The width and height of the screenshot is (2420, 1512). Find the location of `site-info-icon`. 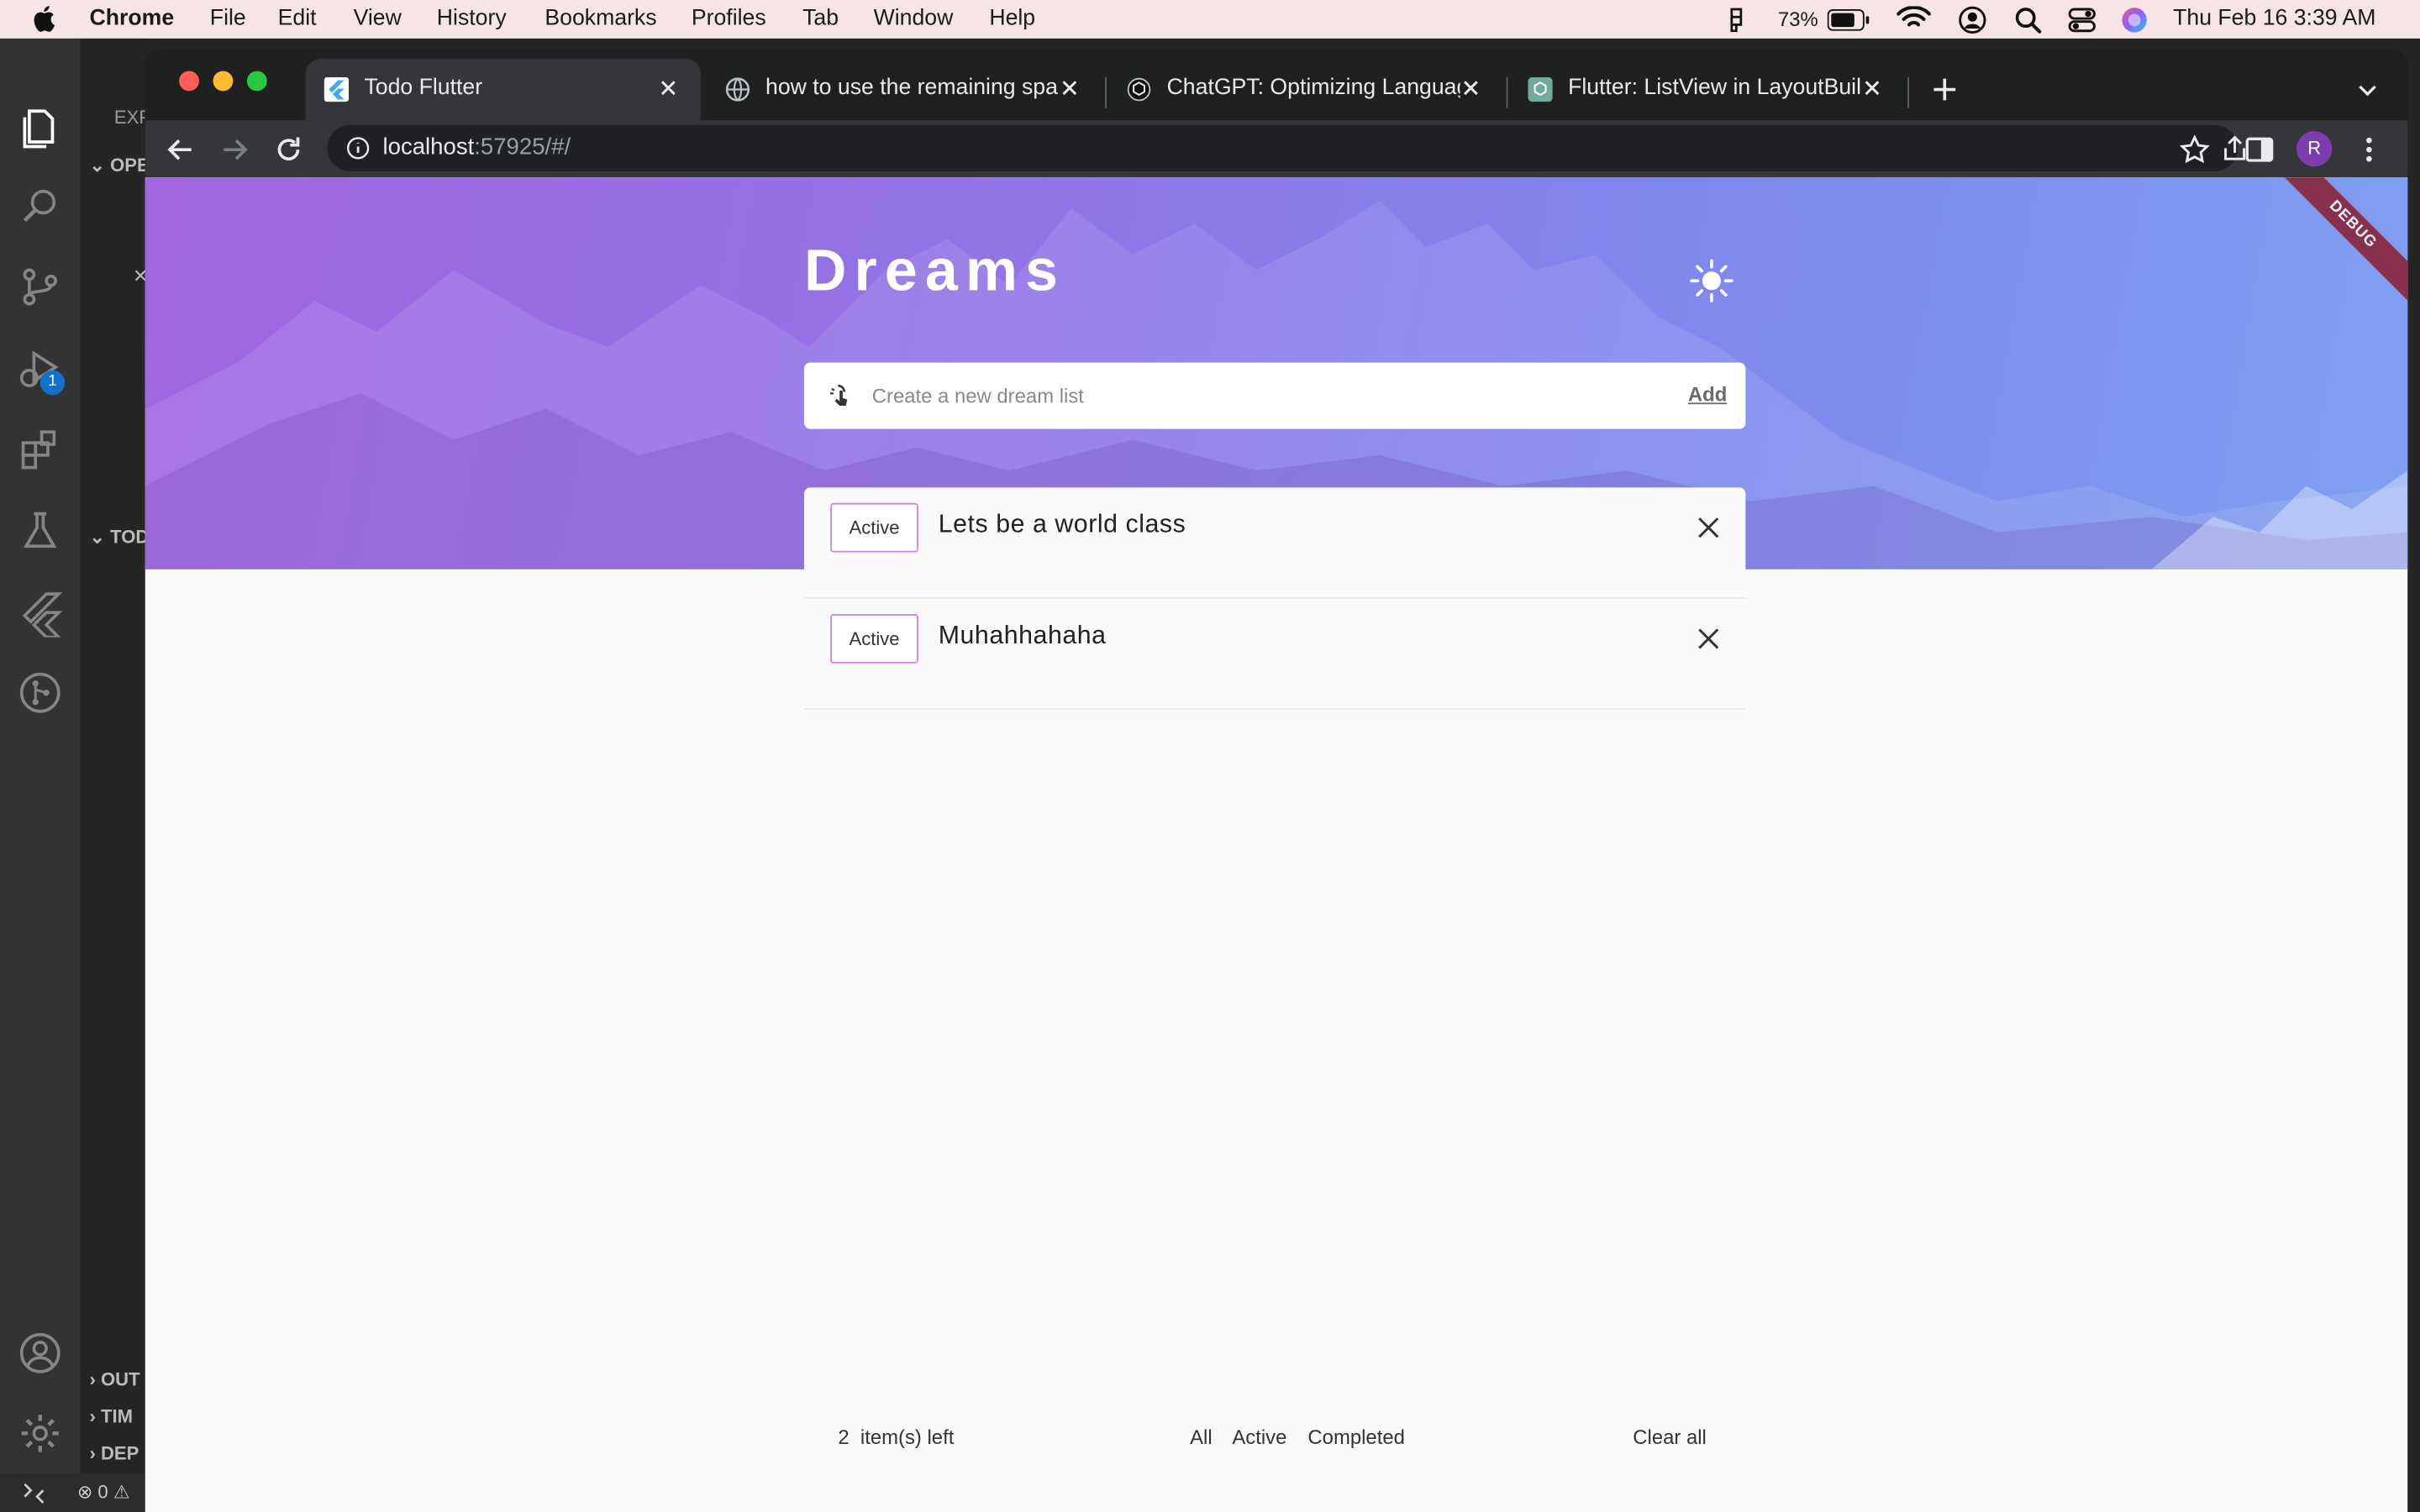

site-info-icon is located at coordinates (357, 148).